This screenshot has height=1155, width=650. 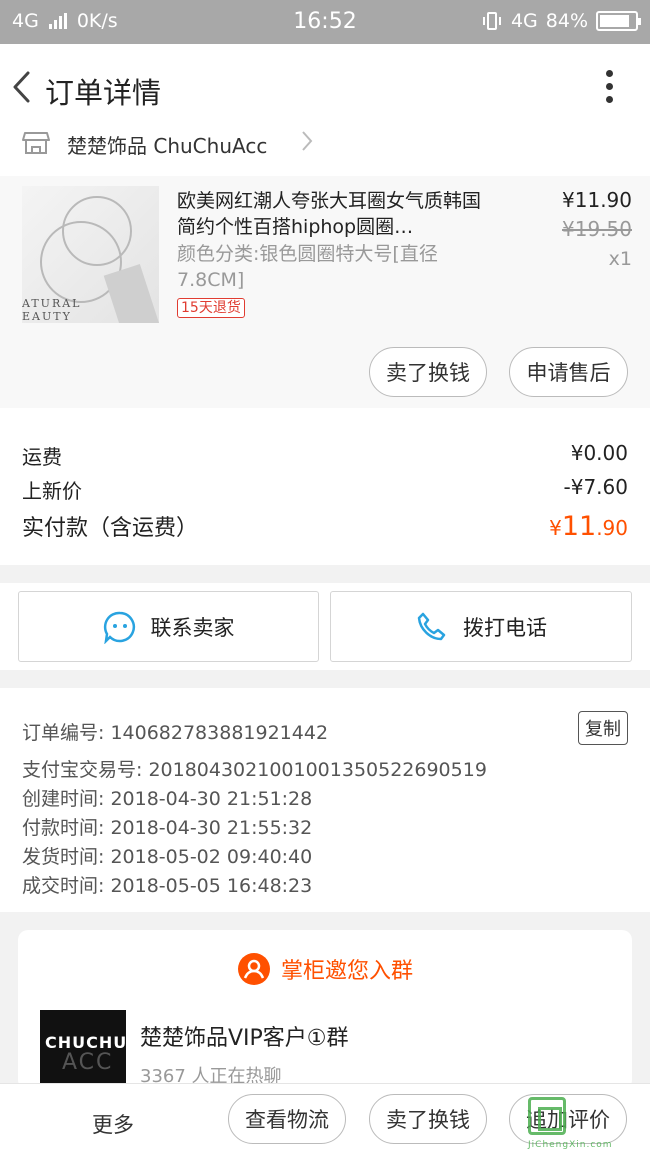 What do you see at coordinates (88, 1062) in the screenshot?
I see `group-logo-sub: ACC` at bounding box center [88, 1062].